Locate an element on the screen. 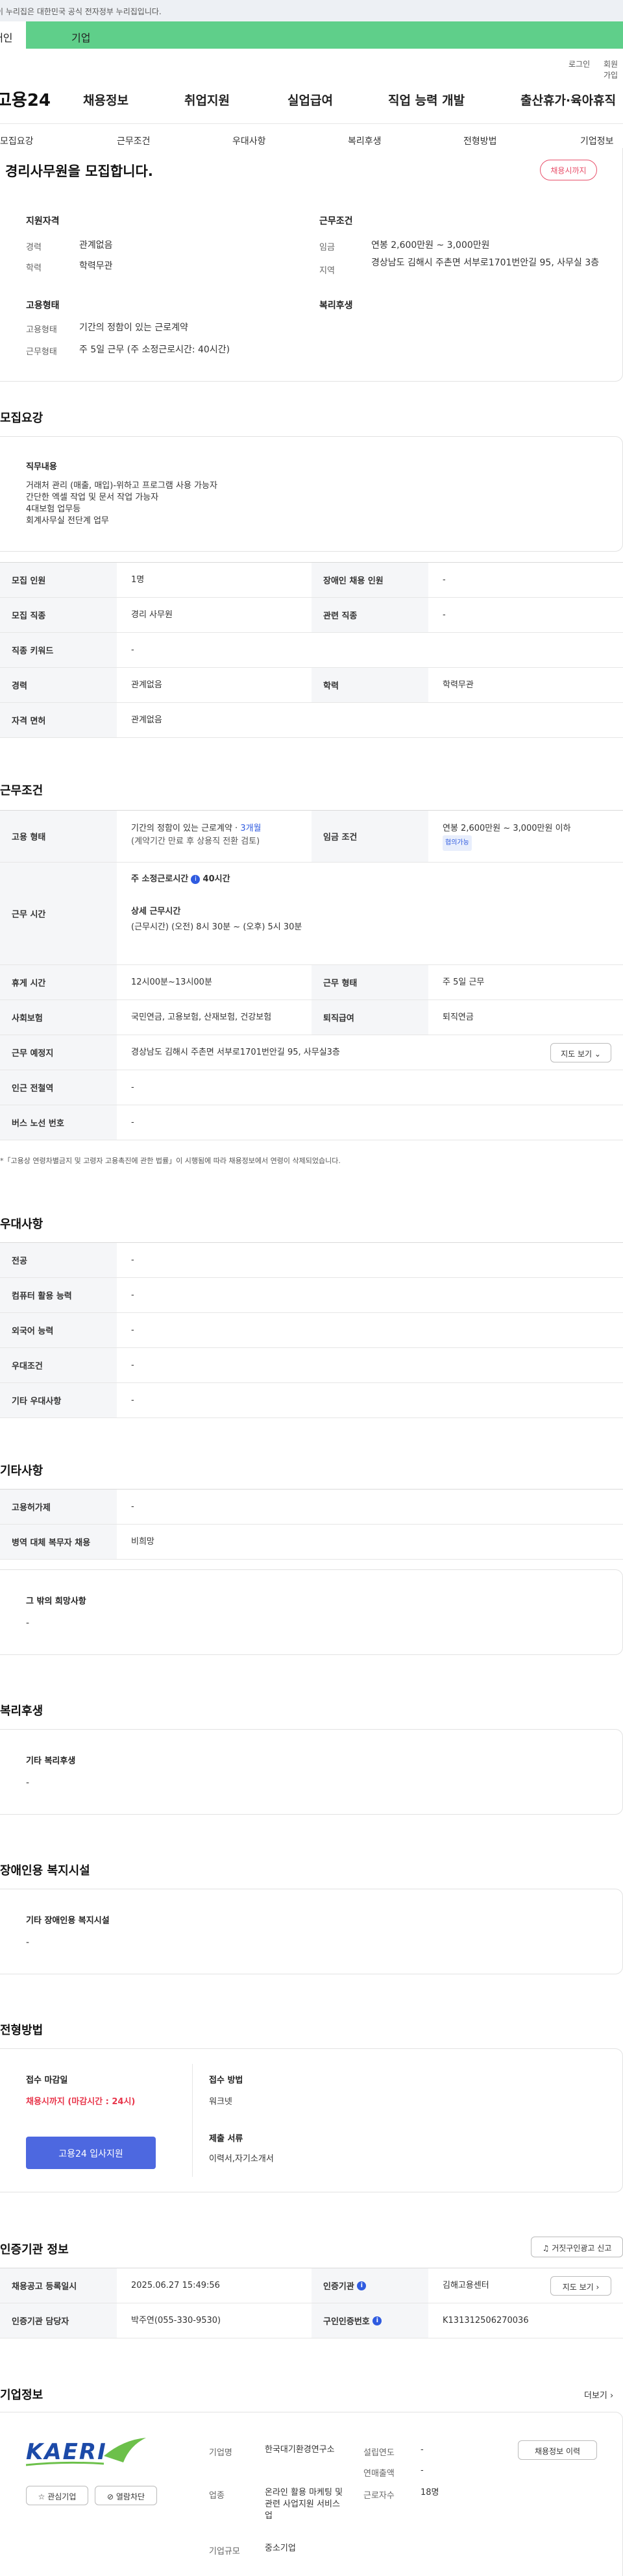 Image resolution: width=623 pixels, height=2576 pixels. fav-label: 관심기업 is located at coordinates (62, 2496).